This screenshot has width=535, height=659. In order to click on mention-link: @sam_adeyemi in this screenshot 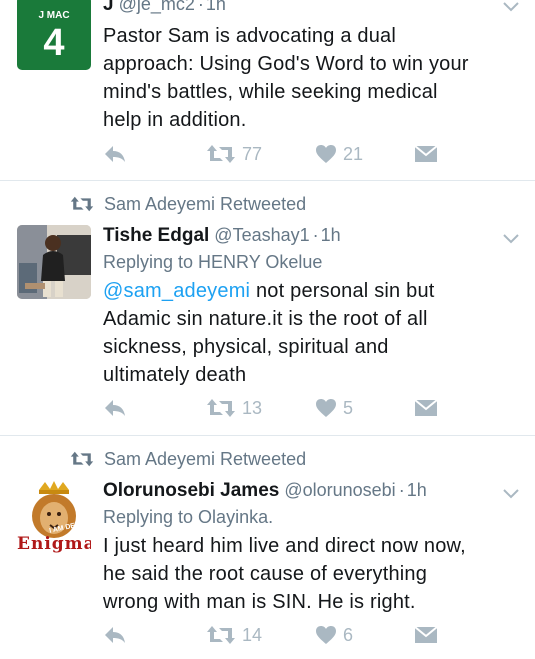, I will do `click(176, 291)`.